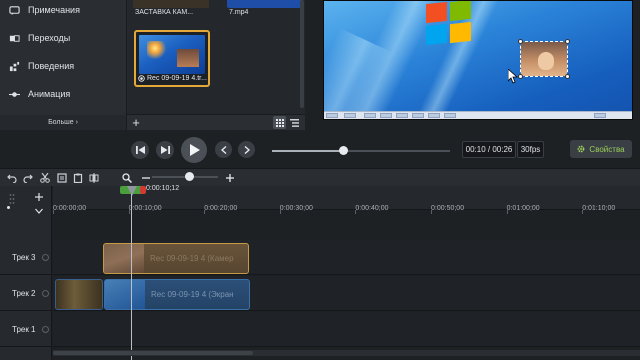  What do you see at coordinates (544, 59) in the screenshot?
I see `webcam-overlay` at bounding box center [544, 59].